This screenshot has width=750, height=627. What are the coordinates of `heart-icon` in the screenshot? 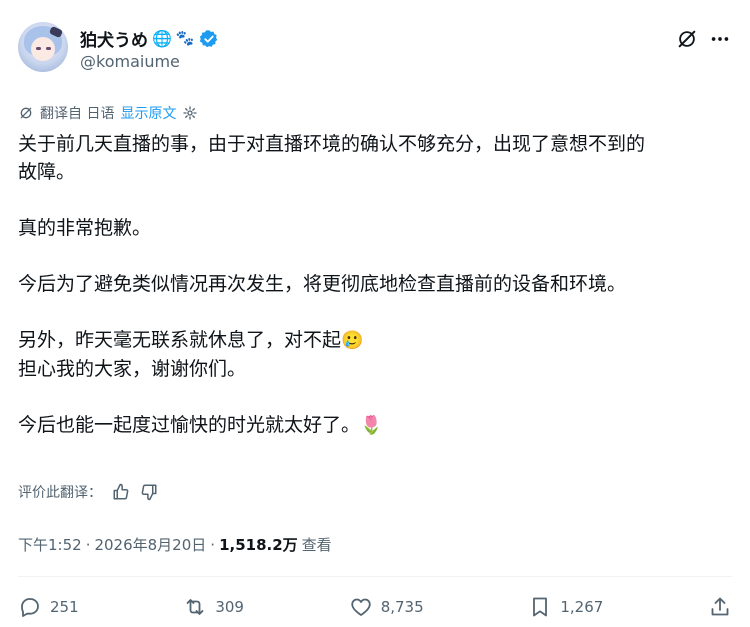 It's located at (361, 607).